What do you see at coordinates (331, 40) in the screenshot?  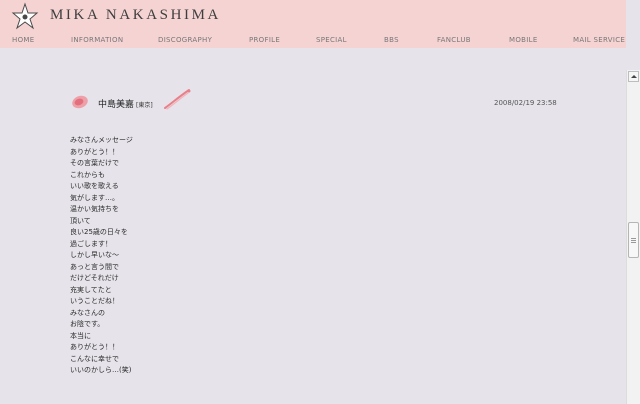 I see `nav-special: SPECIAL` at bounding box center [331, 40].